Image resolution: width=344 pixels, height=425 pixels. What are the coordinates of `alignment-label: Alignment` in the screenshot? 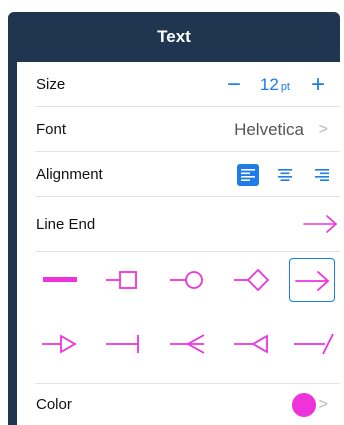 It's located at (69, 174).